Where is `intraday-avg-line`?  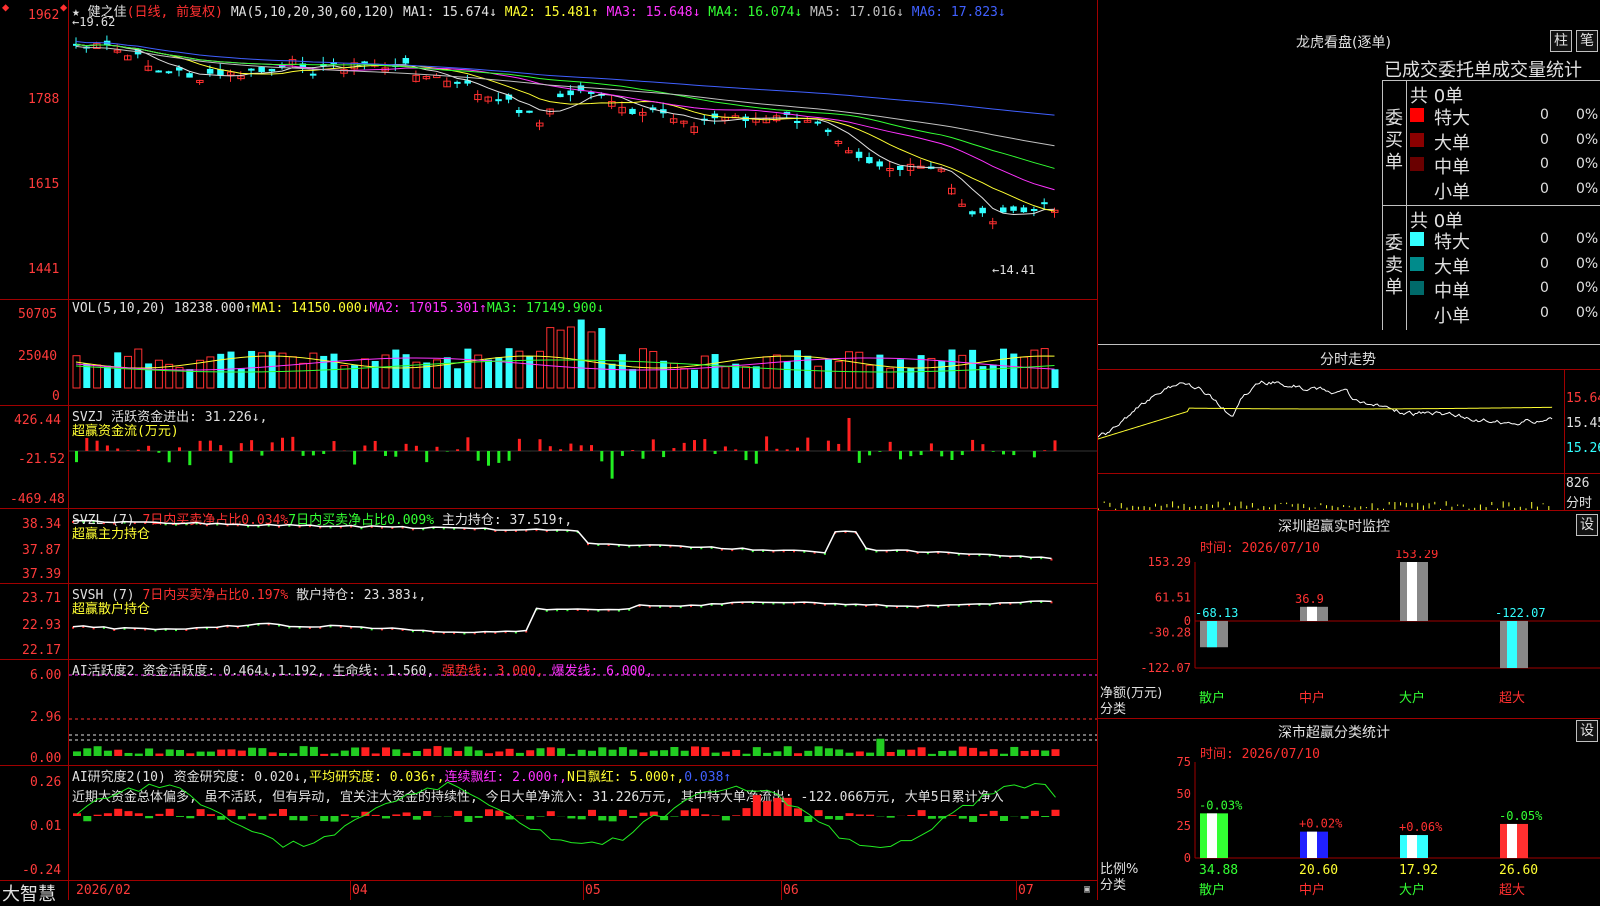
intraday-avg-line is located at coordinates (1325, 423).